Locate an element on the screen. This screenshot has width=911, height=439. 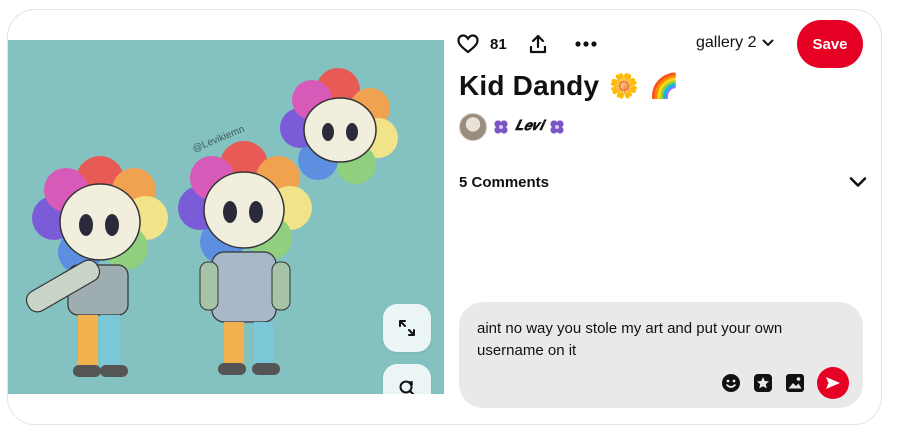
send-icon is located at coordinates (833, 383).